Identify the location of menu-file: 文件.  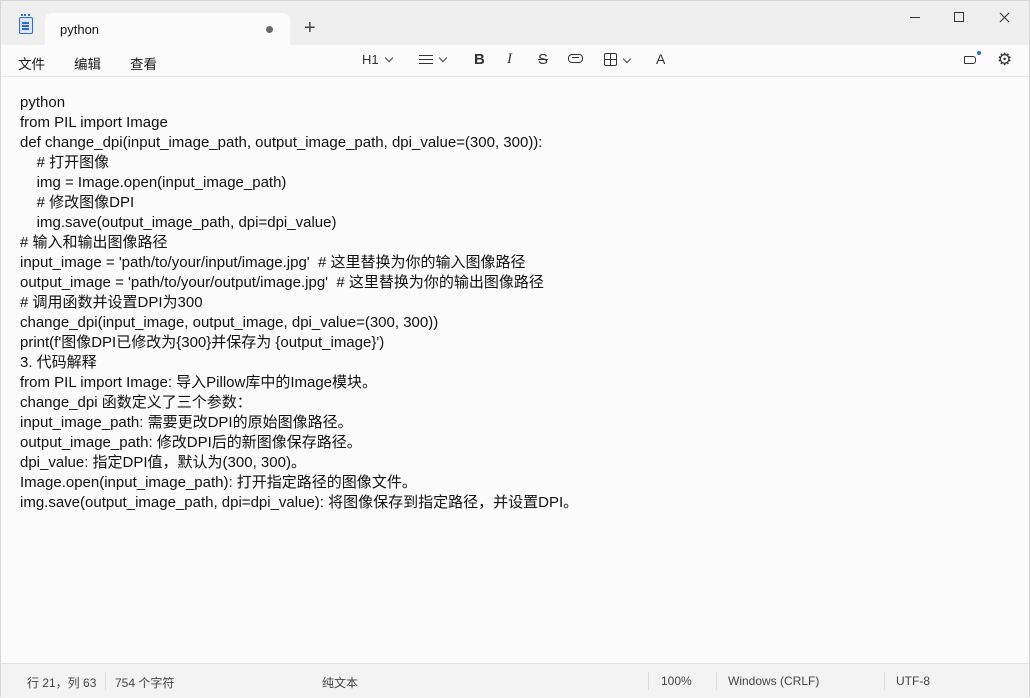
(31, 63).